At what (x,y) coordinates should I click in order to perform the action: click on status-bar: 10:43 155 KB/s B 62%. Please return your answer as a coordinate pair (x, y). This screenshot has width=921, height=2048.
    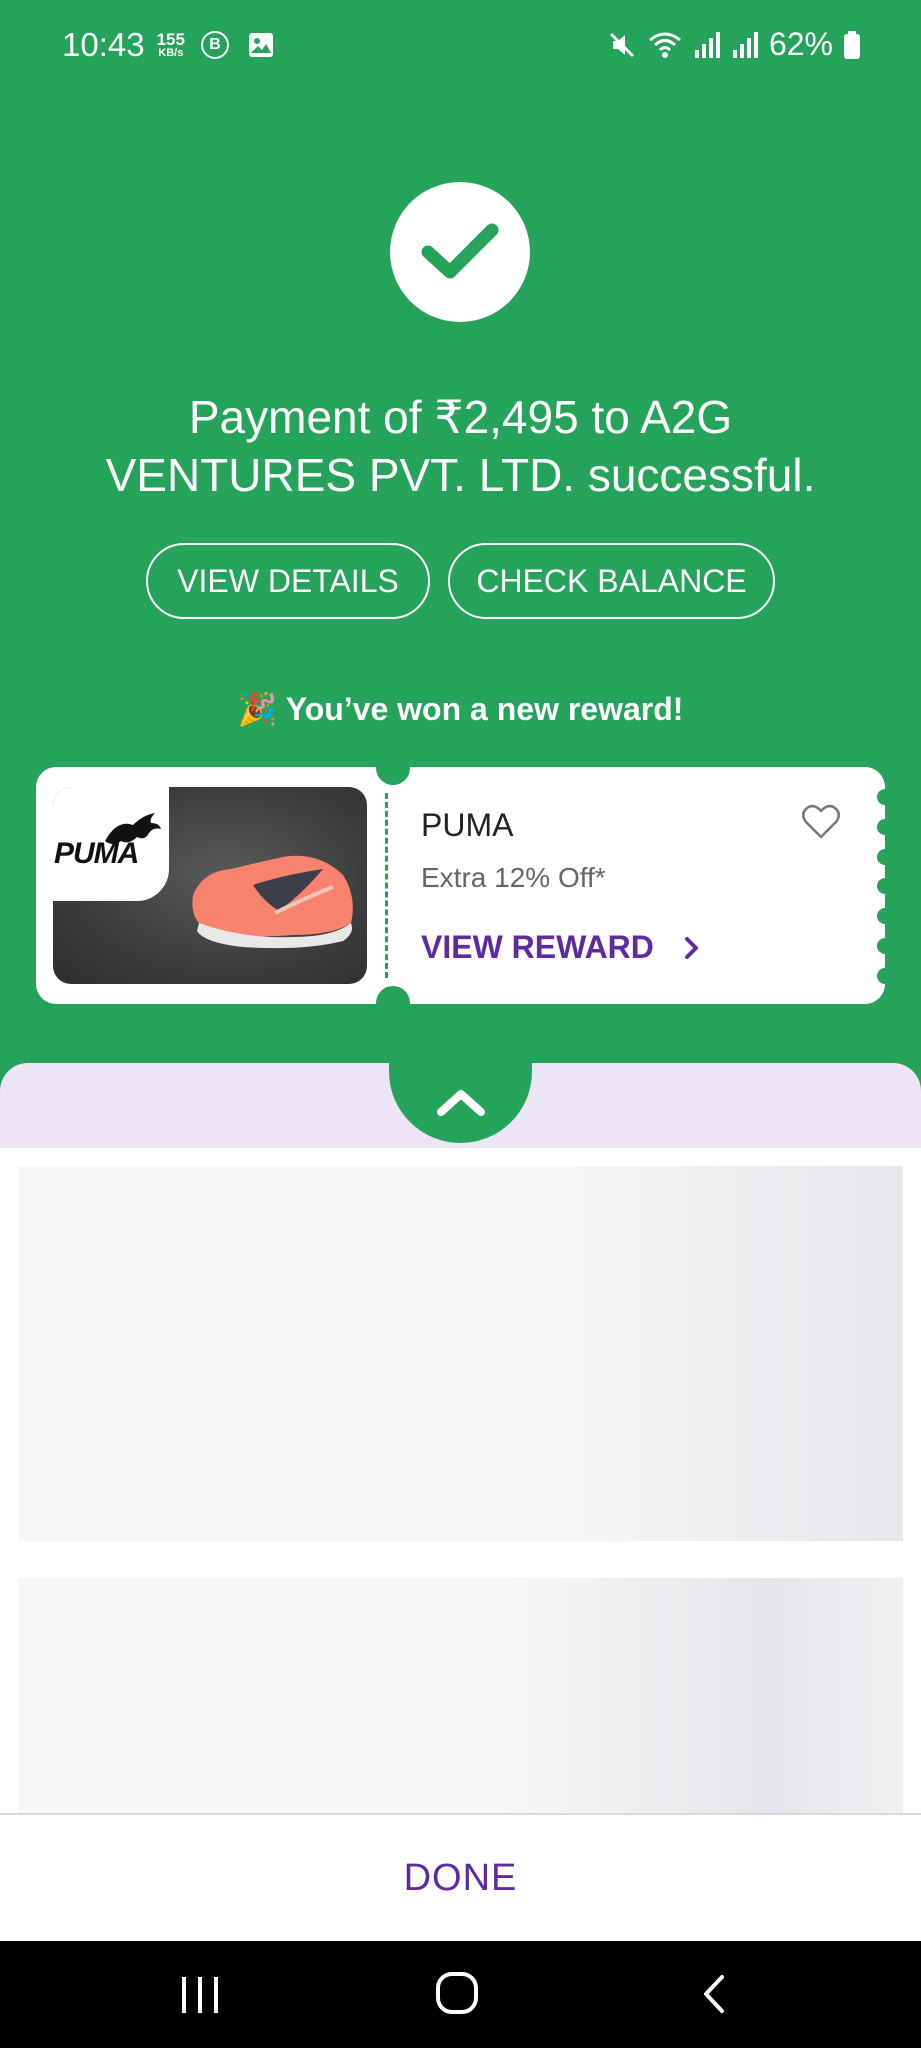
    Looking at the image, I should click on (460, 46).